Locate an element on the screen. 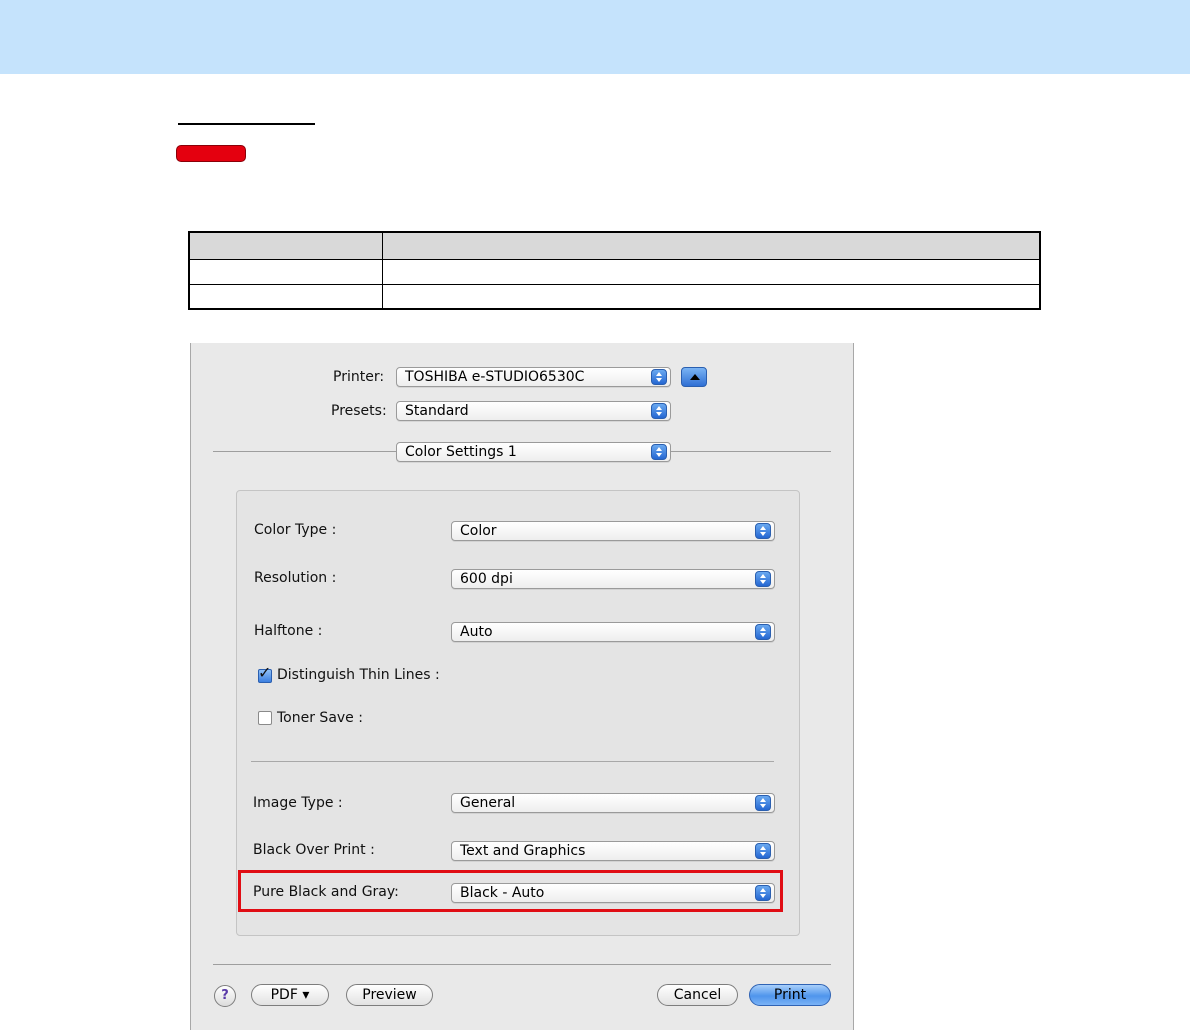 The image size is (1190, 1030). image-type-label: Image Type : is located at coordinates (298, 803).